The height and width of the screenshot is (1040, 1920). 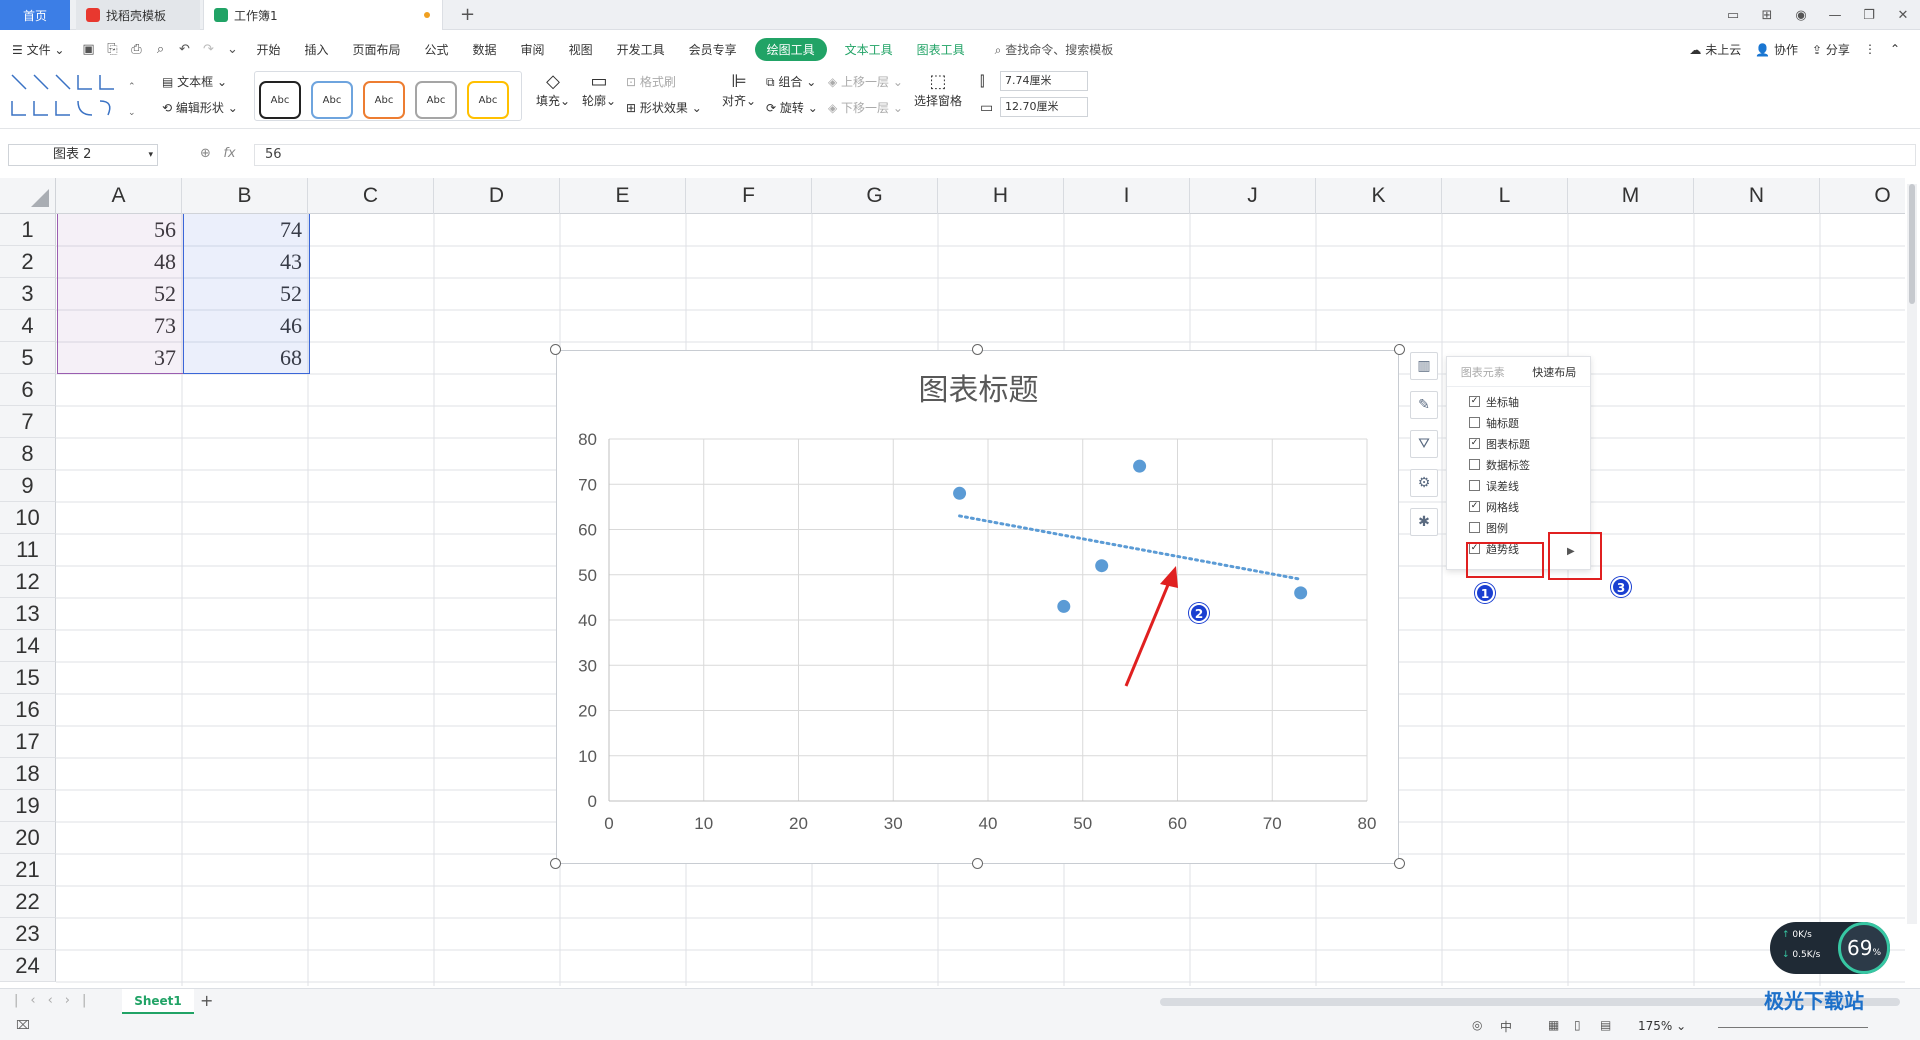 I want to click on checkbox-empty-icon, so click(x=1474, y=464).